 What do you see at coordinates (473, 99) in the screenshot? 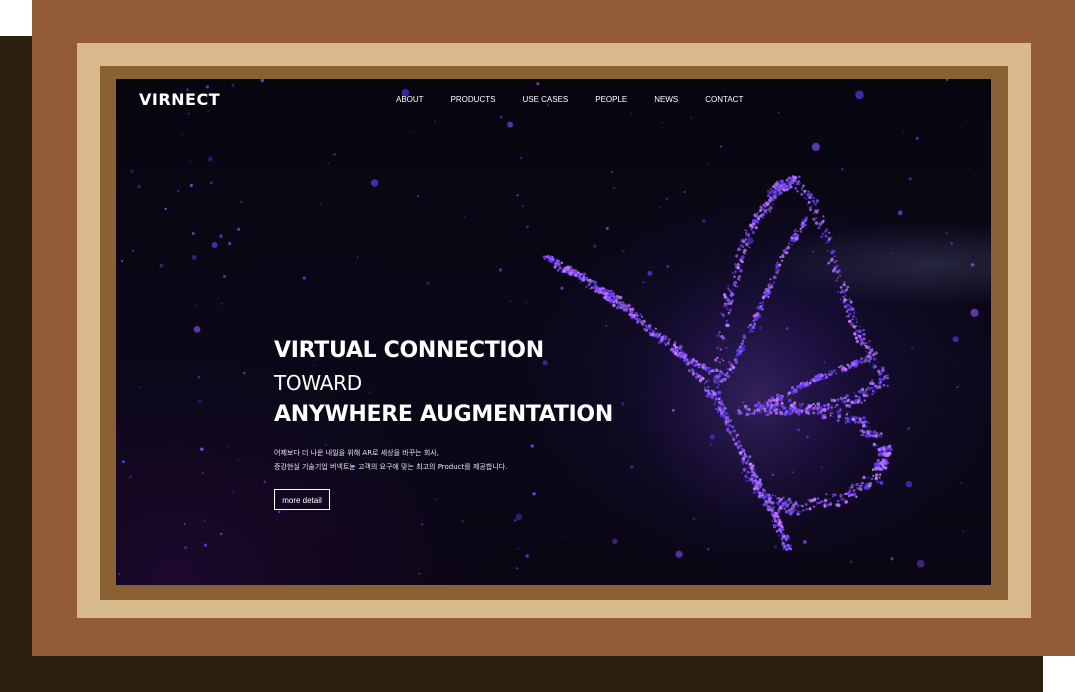
I see `nav-item-products: PRODUCTS` at bounding box center [473, 99].